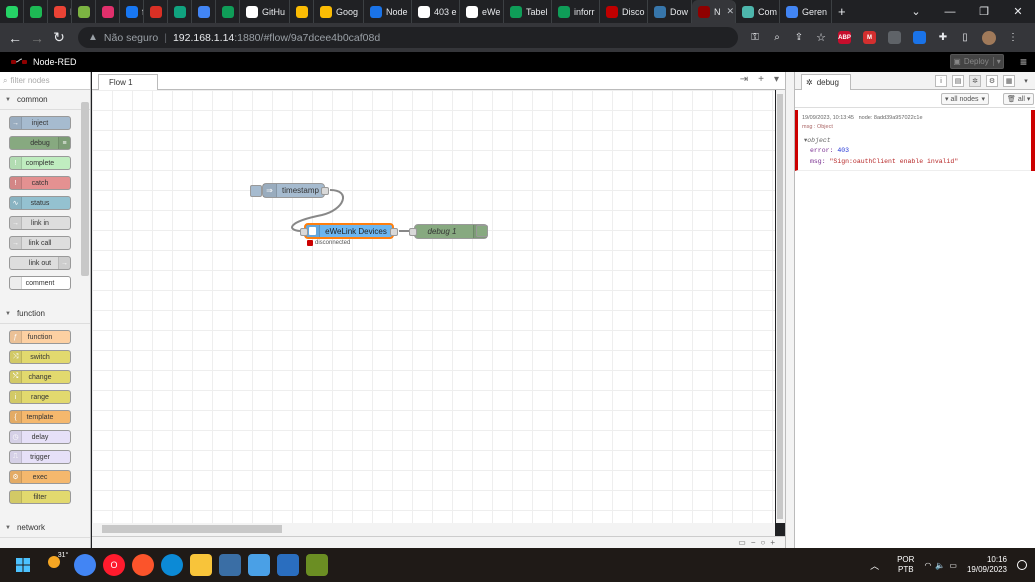  Describe the element at coordinates (40, 377) in the screenshot. I see `palette-node-change: ⤭ change` at that location.